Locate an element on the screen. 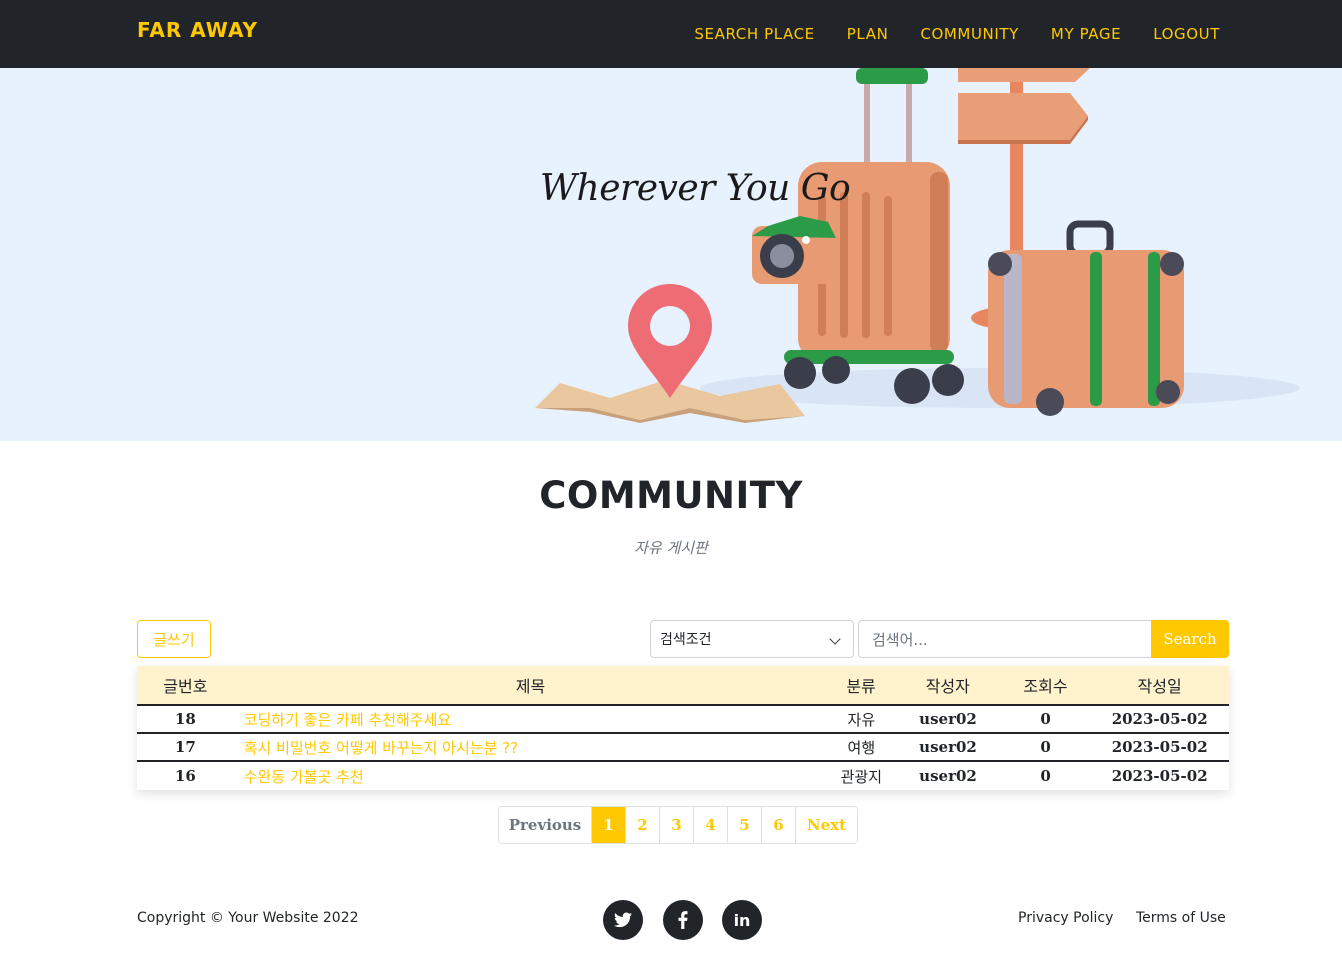 This screenshot has height=964, width=1342. pagination: Previous 1 2 3 4 5 6 Next is located at coordinates (678, 825).